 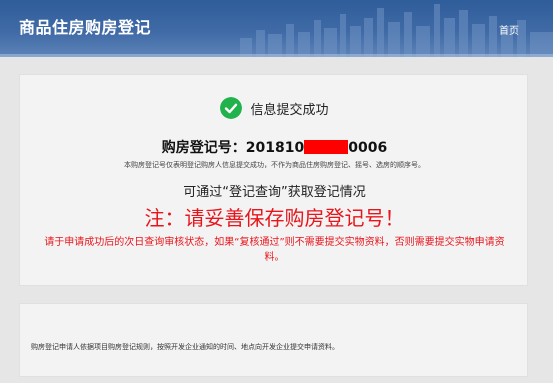 What do you see at coordinates (276, 28) in the screenshot?
I see `site-header: 商品住房购房登记 首页` at bounding box center [276, 28].